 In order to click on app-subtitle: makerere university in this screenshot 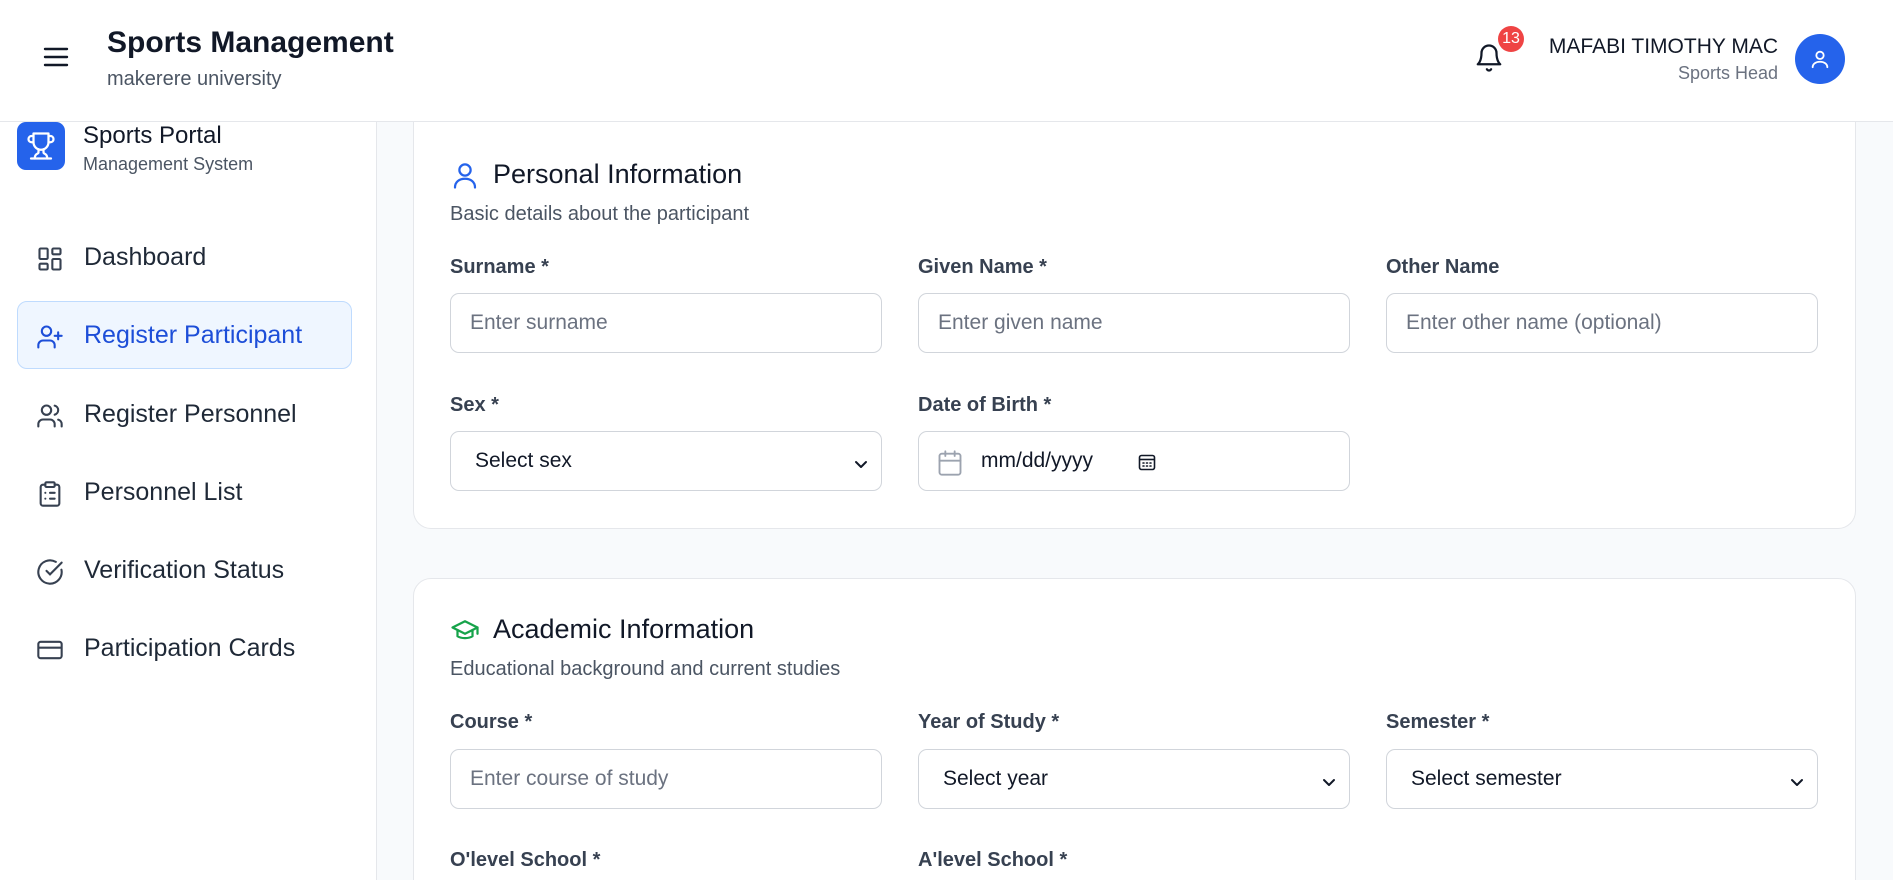, I will do `click(194, 79)`.